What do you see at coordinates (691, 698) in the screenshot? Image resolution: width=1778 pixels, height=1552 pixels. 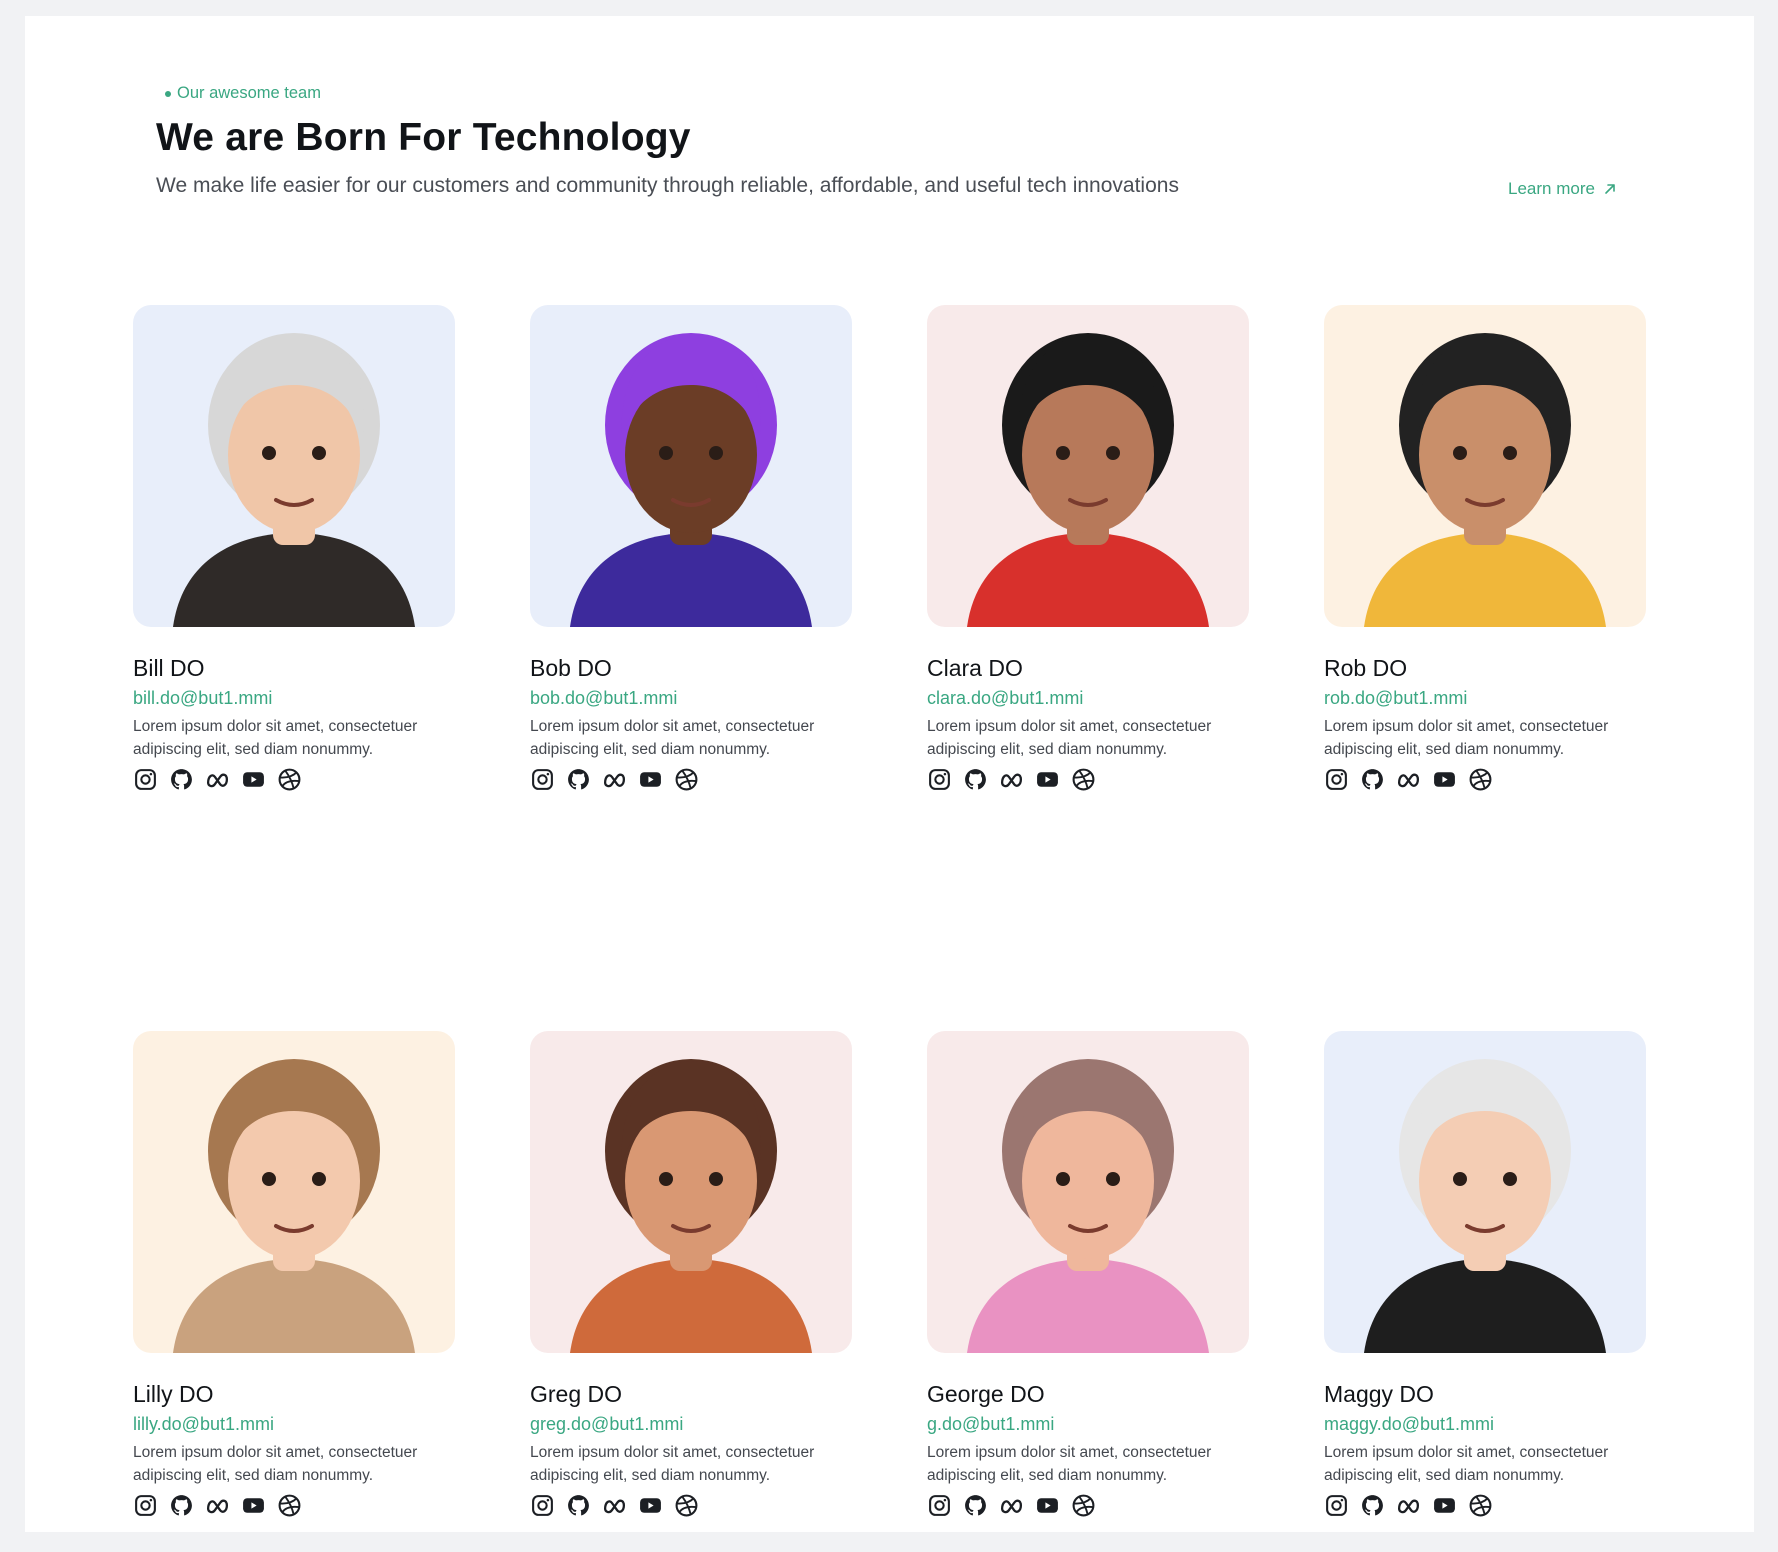 I see `member-email: bob.do@but1.mmi` at bounding box center [691, 698].